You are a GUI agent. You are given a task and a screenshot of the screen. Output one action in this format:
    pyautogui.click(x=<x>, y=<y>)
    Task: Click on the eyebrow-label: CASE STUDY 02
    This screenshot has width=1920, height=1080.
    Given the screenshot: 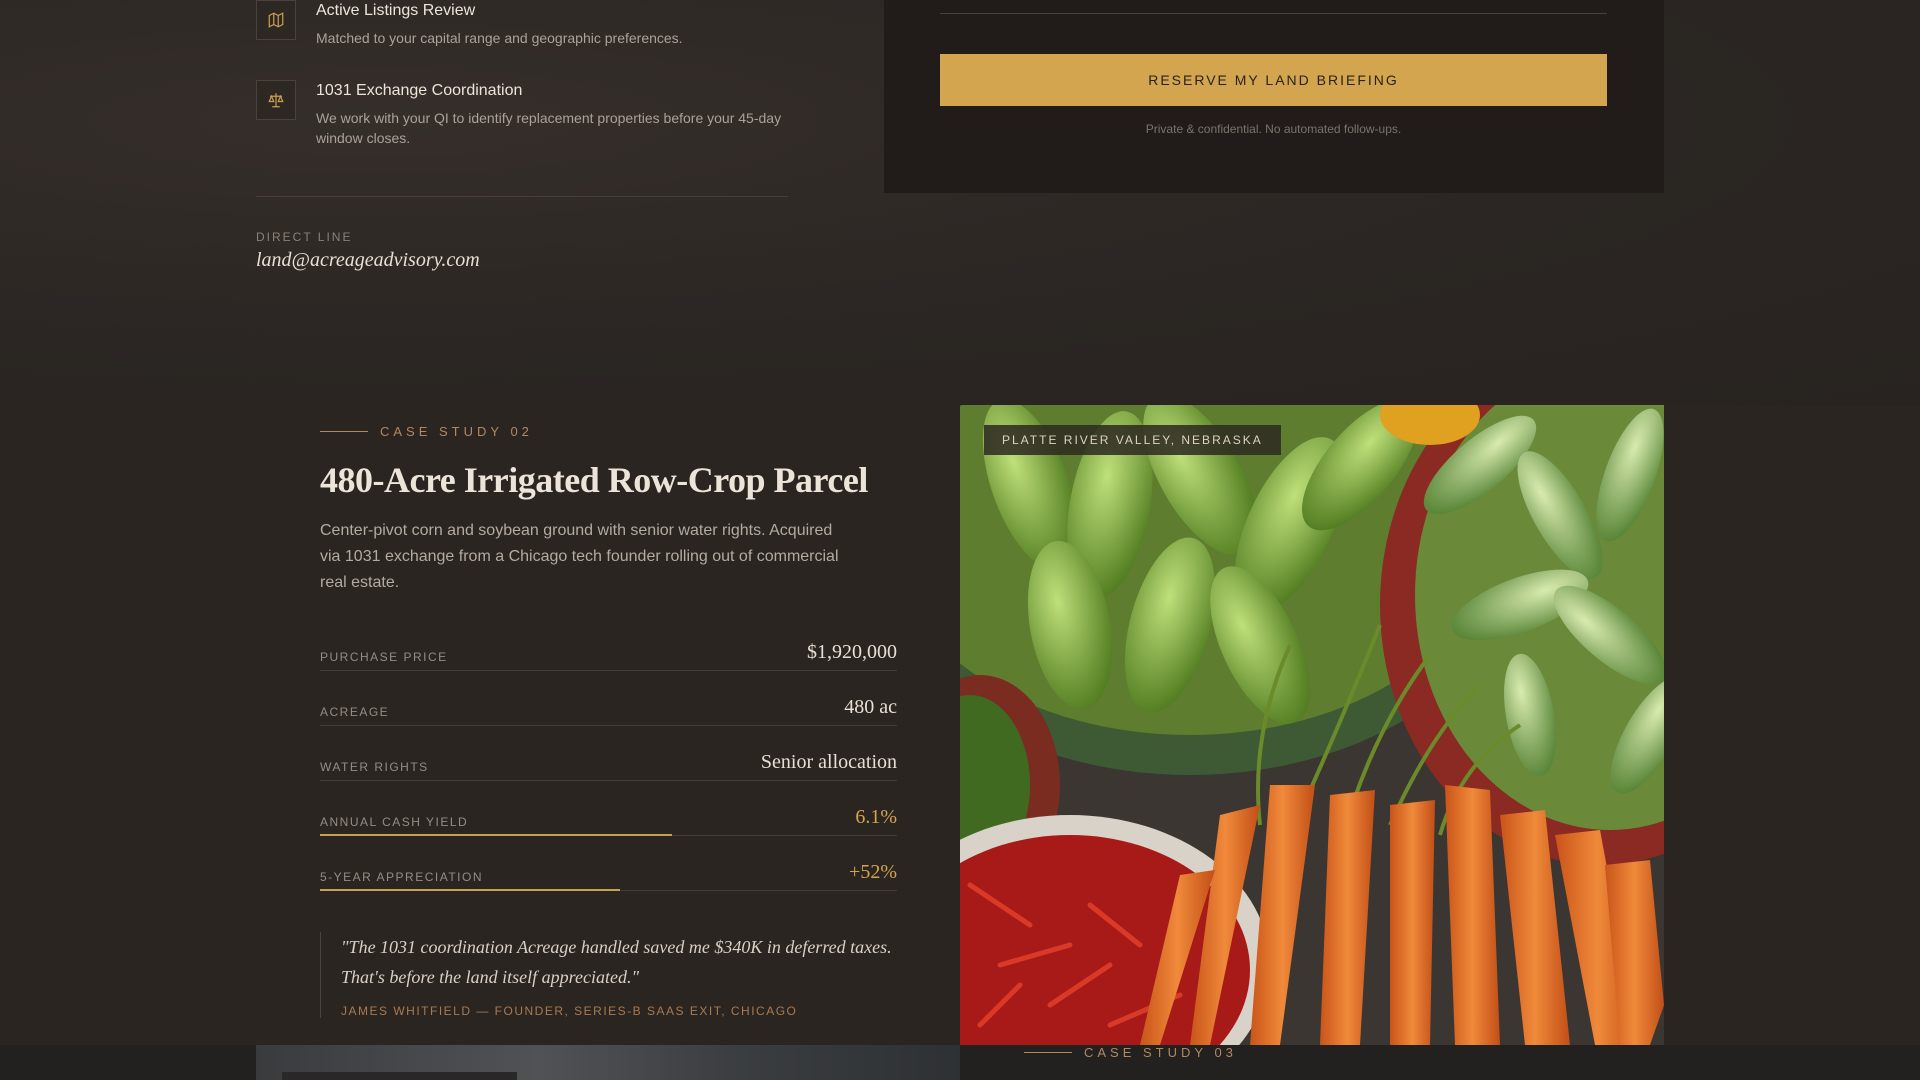 What is the action you would take?
    pyautogui.click(x=456, y=431)
    